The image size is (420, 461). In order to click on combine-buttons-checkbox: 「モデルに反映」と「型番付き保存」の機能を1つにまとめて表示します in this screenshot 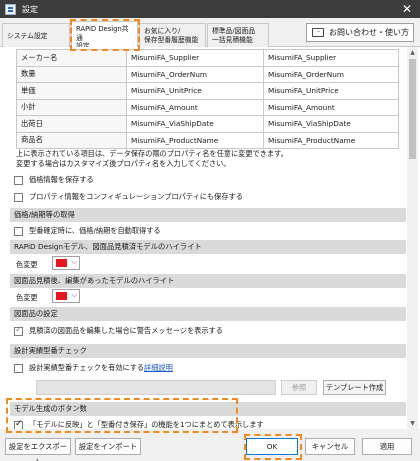, I will do `click(139, 424)`.